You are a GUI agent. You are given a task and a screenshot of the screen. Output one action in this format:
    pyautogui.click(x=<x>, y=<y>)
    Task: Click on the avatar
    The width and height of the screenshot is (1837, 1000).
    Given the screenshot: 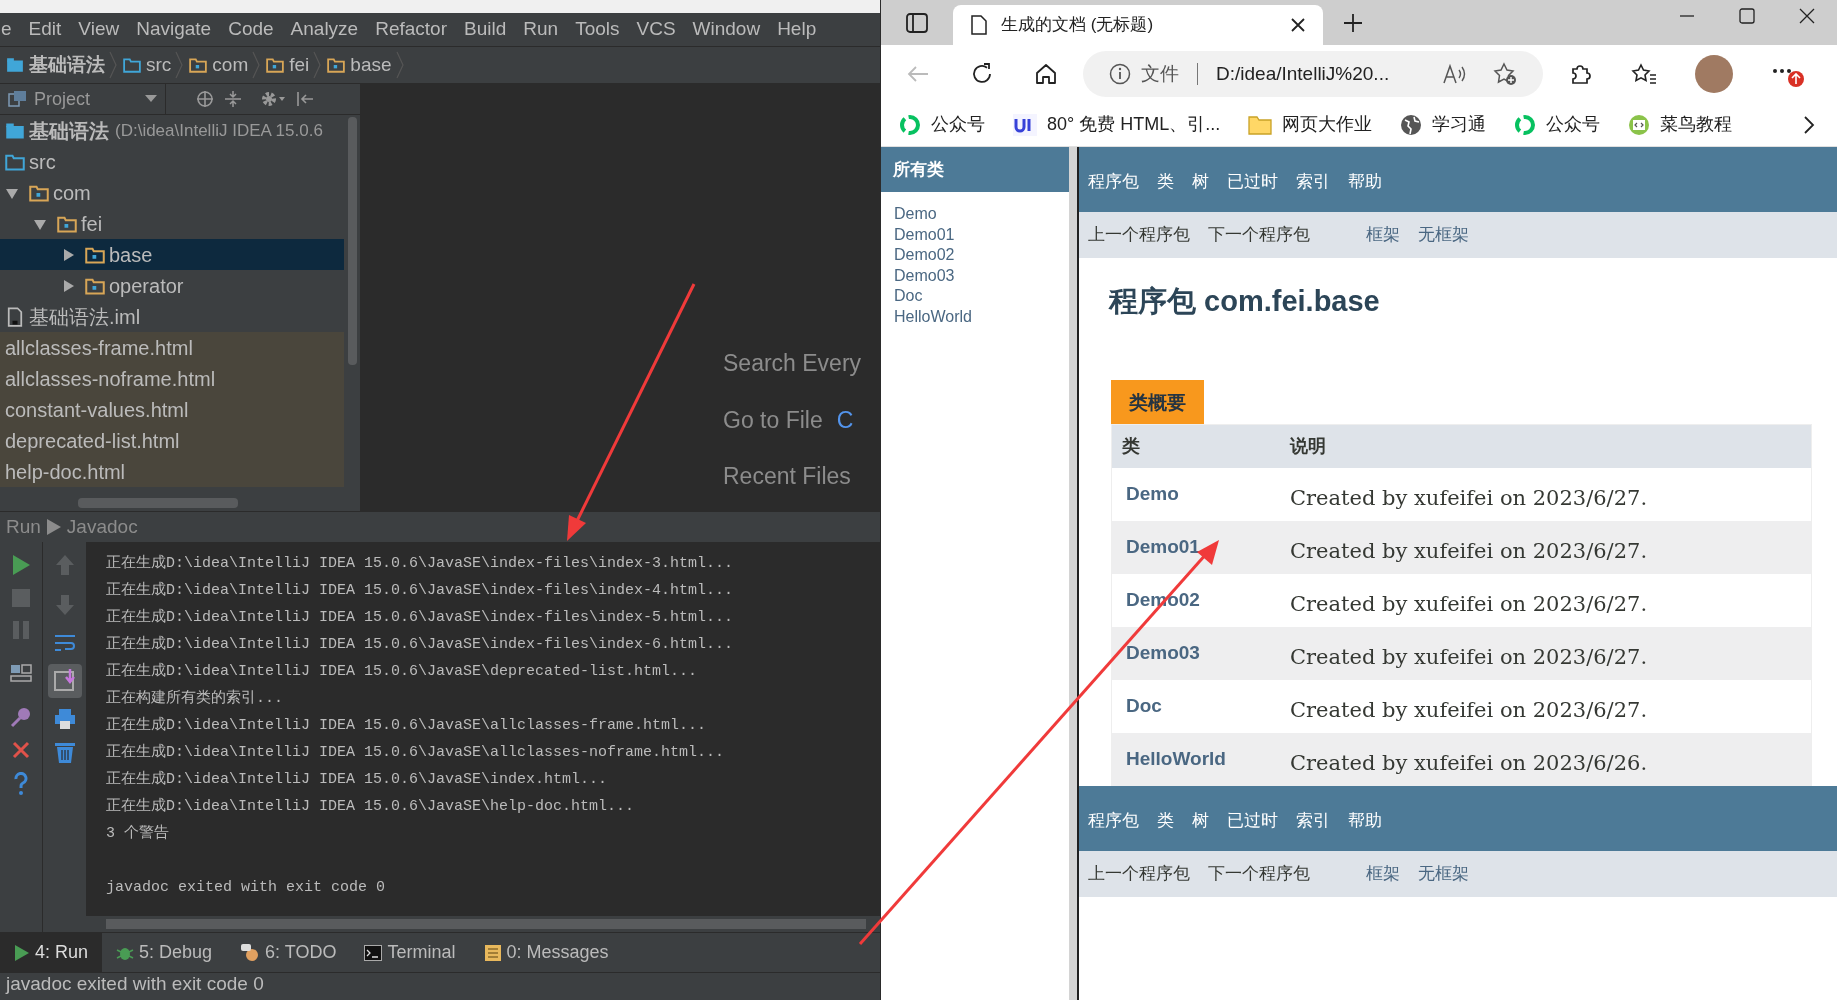 What is the action you would take?
    pyautogui.click(x=1714, y=74)
    